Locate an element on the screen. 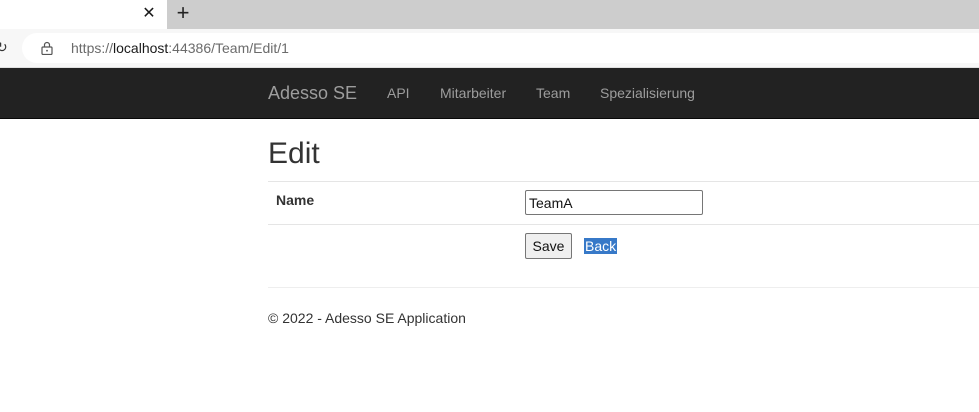  close-icon: ✕ is located at coordinates (149, 14).